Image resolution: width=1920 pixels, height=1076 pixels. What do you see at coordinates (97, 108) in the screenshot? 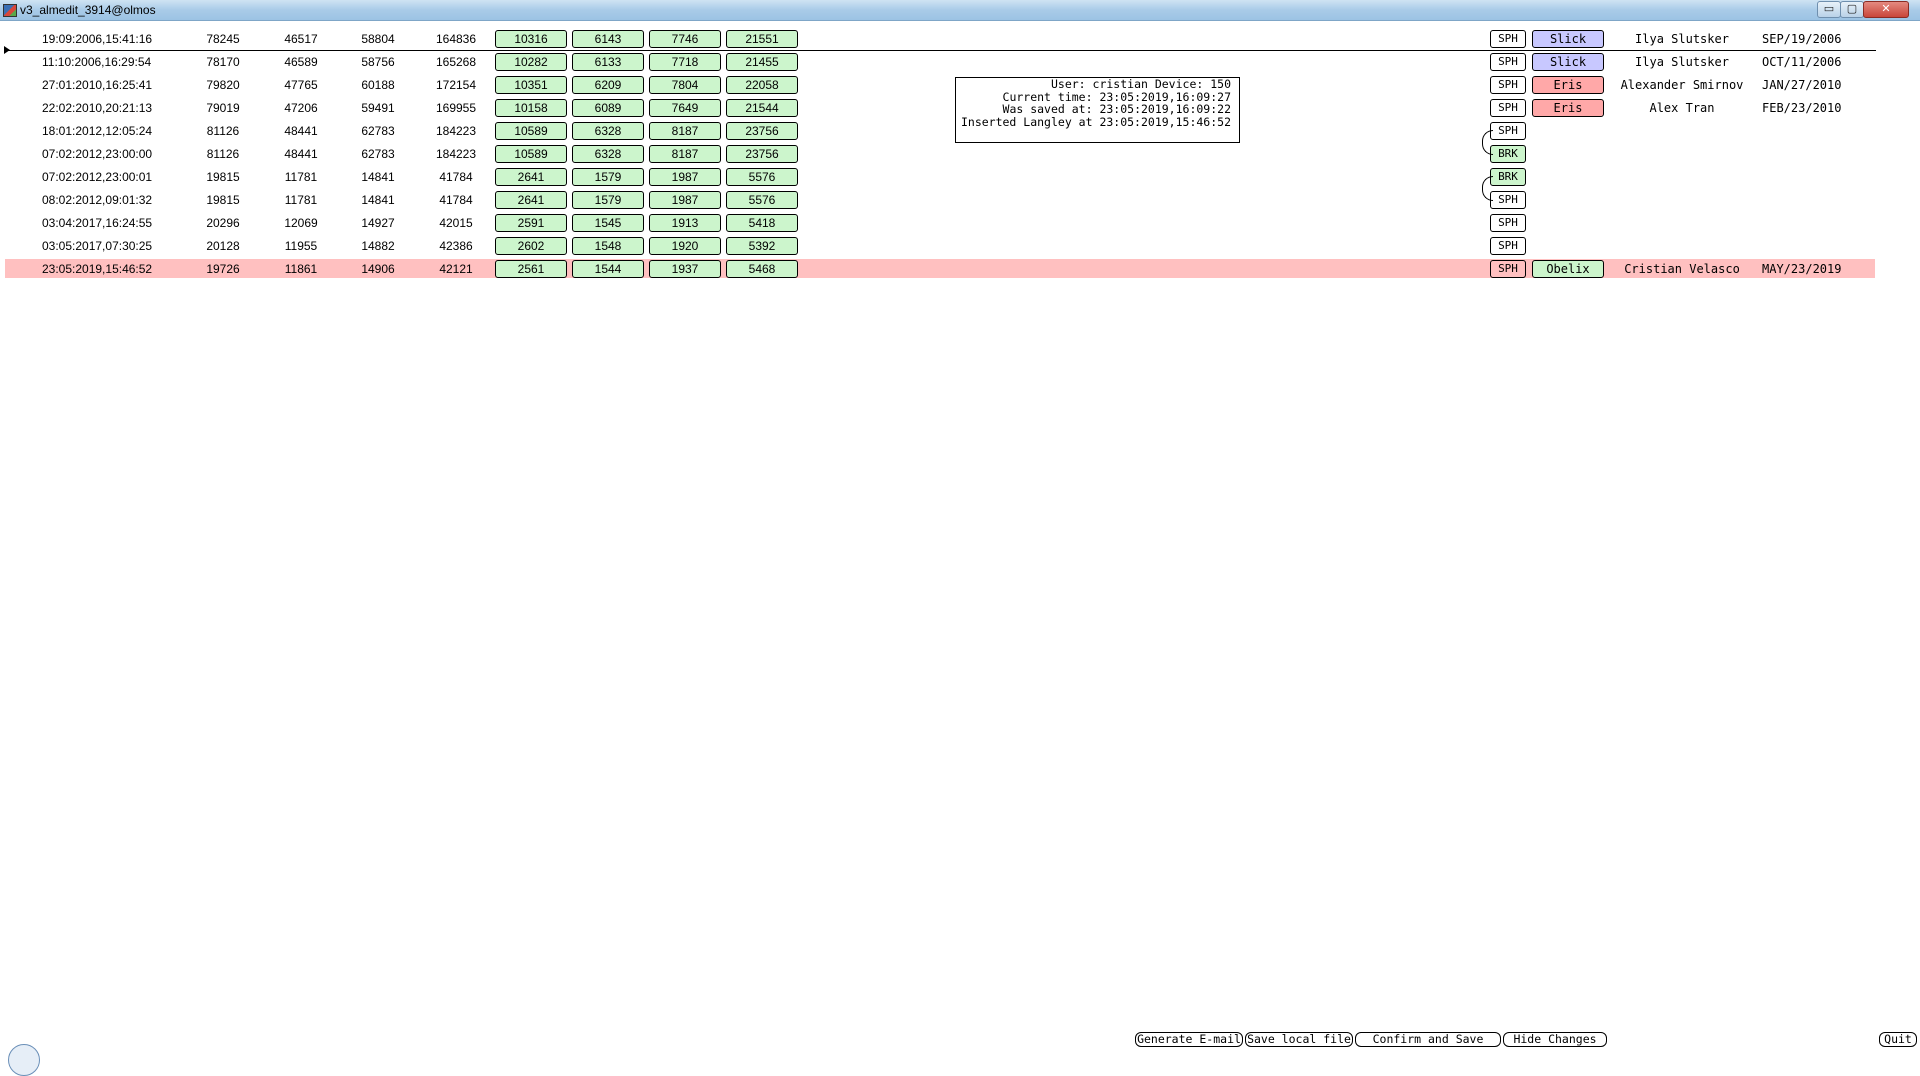
I see `row-timestamp: 22:02:2010,20:21:13` at bounding box center [97, 108].